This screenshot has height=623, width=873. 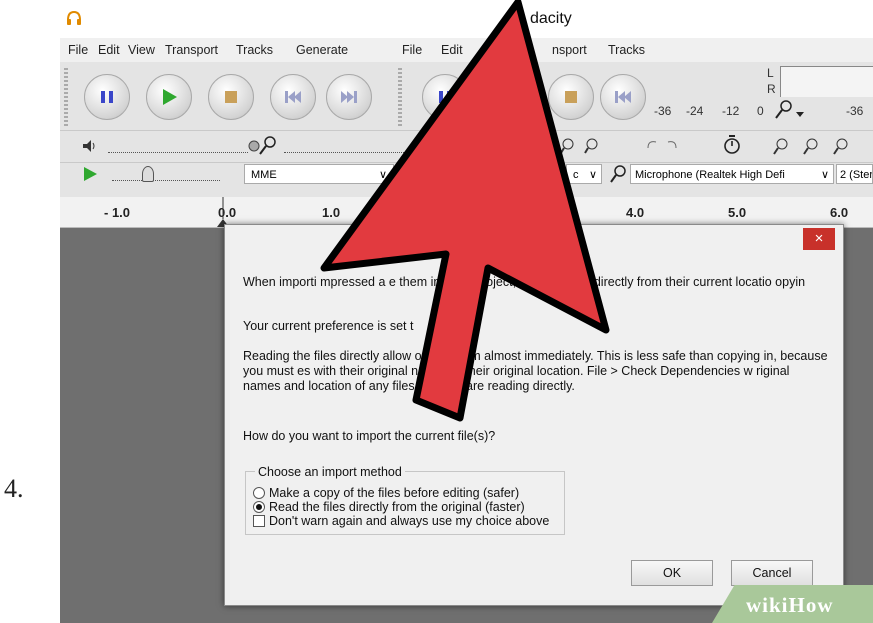 I want to click on step-number: 4., so click(x=14, y=488).